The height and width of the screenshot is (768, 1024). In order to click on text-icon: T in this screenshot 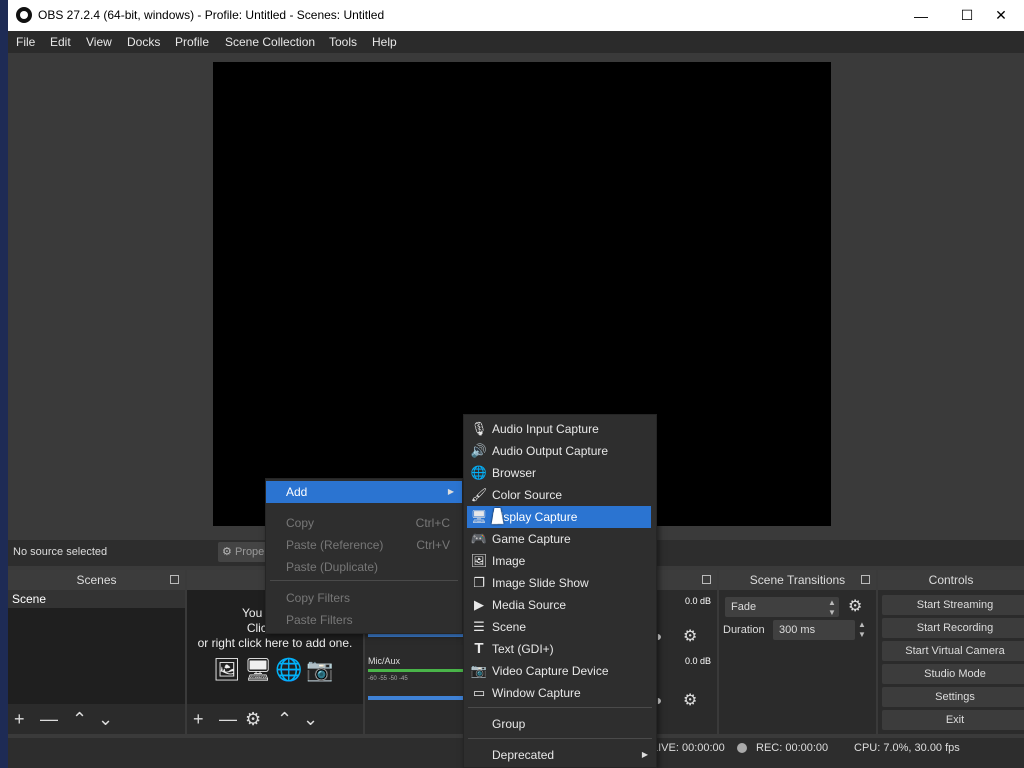, I will do `click(479, 648)`.